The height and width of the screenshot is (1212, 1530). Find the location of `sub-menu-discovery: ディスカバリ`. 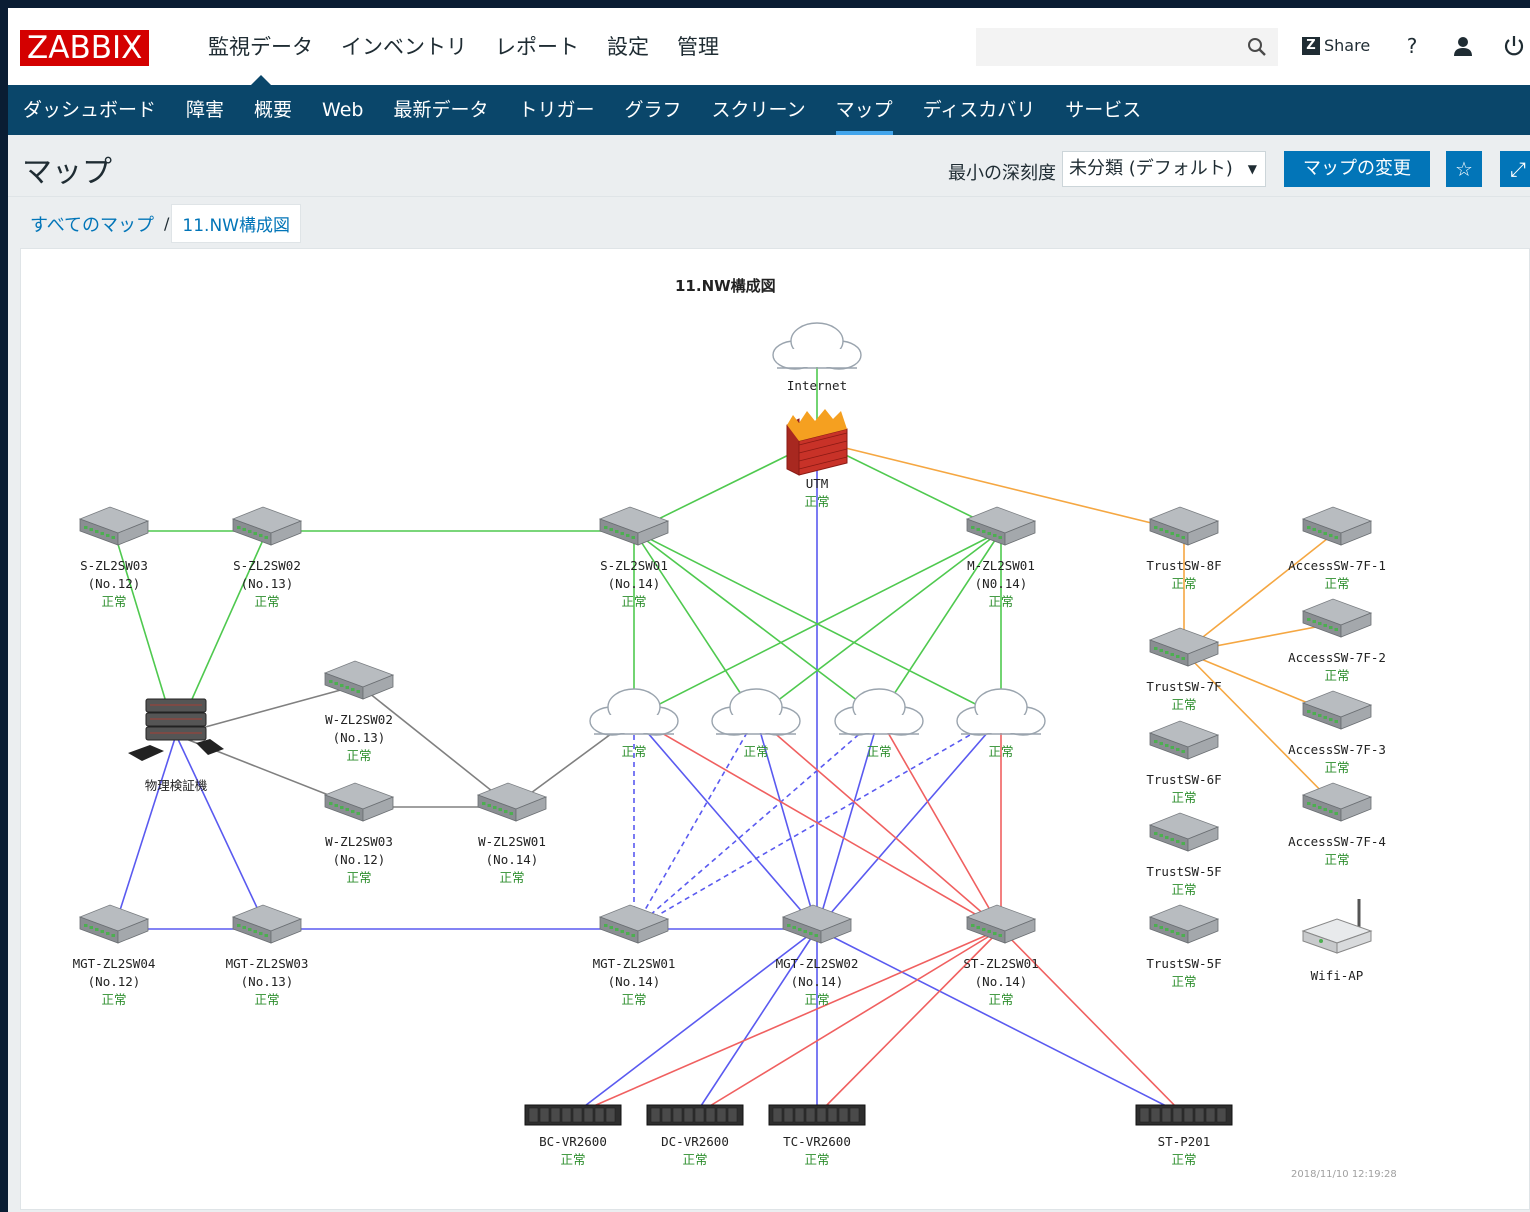

sub-menu-discovery: ディスカバリ is located at coordinates (979, 110).